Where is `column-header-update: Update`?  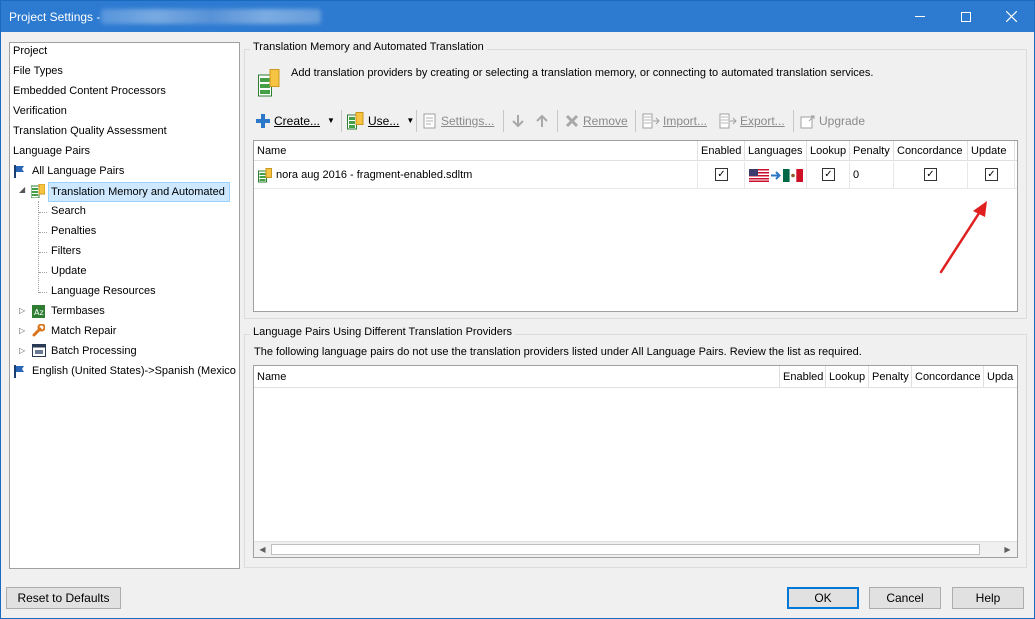
column-header-update: Update is located at coordinates (991, 151).